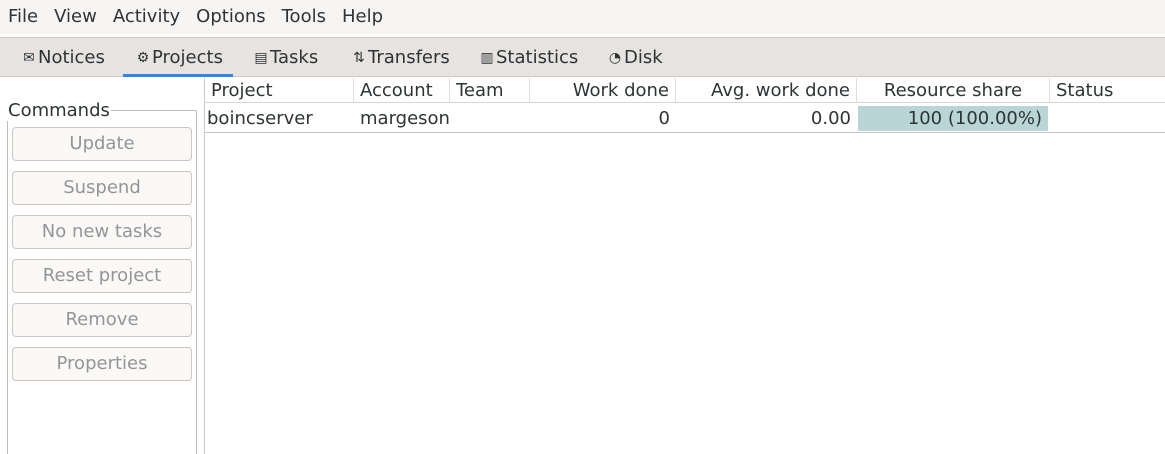 This screenshot has height=454, width=1165. What do you see at coordinates (102, 232) in the screenshot?
I see `no-new-tasks-button: No new tasks` at bounding box center [102, 232].